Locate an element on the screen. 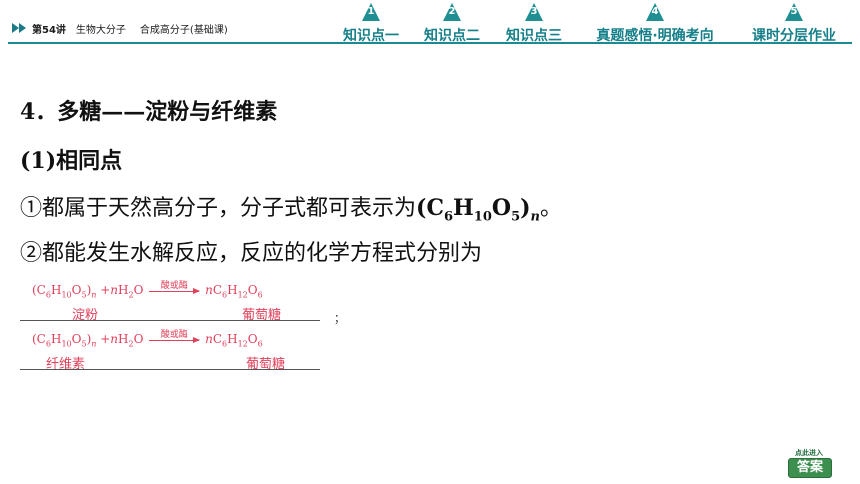  reaction-starch-hydrolysis: (C6H10O5)n +nH2O 酸或酶 nC6H12O6 淀粉 葡萄糖 ； is located at coordinates (182, 302).